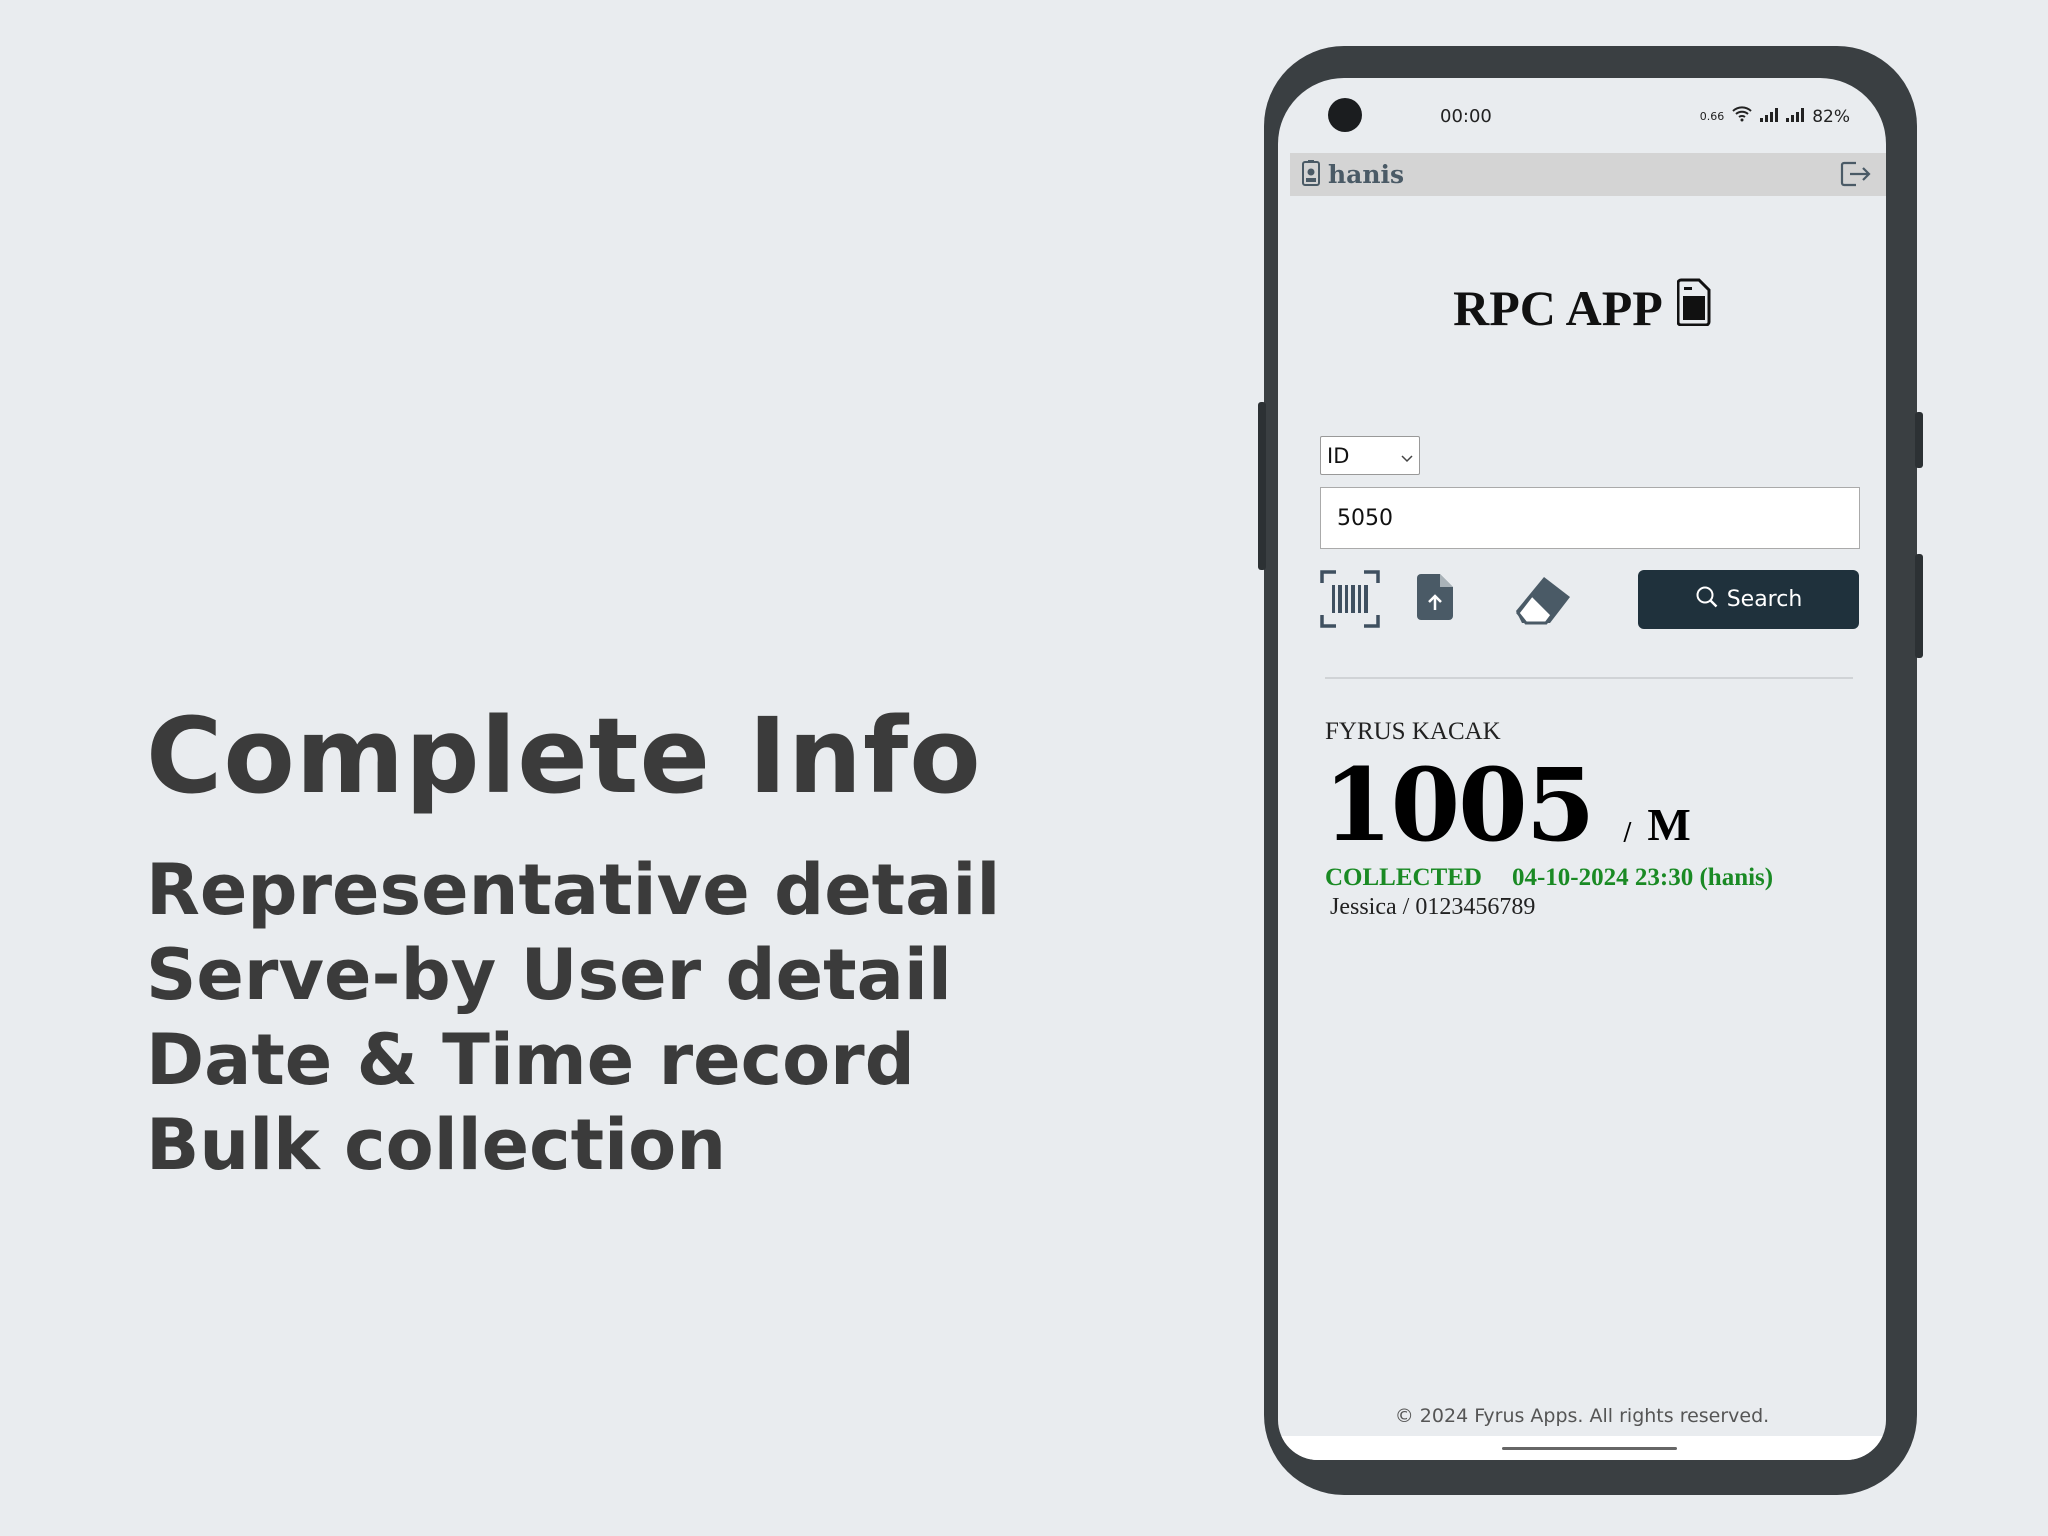 The height and width of the screenshot is (1536, 2048). What do you see at coordinates (1262, 486) in the screenshot?
I see `volume-button` at bounding box center [1262, 486].